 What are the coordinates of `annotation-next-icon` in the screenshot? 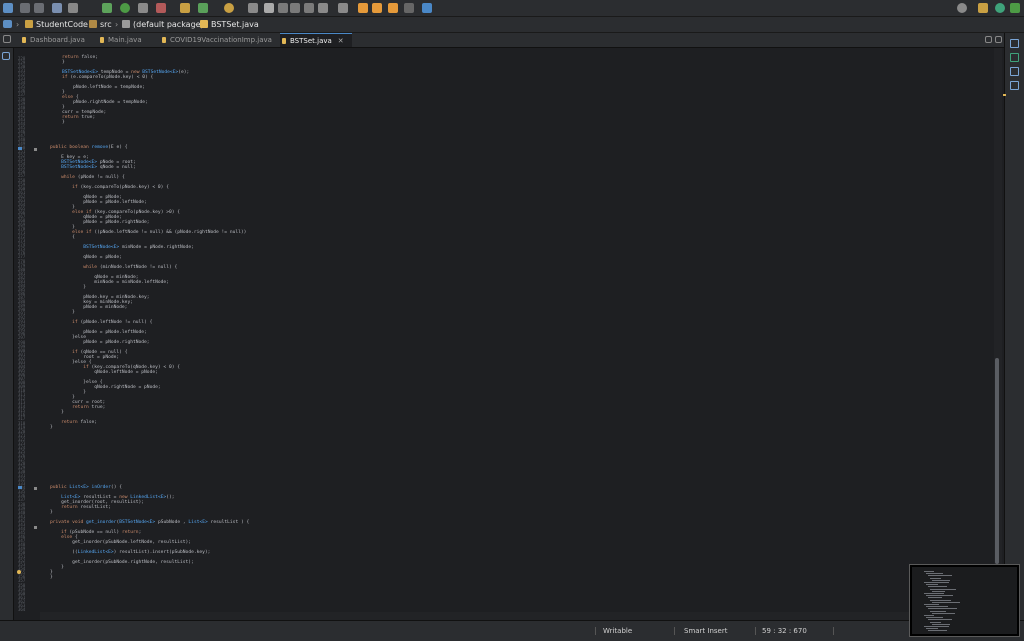 It's located at (323, 8).